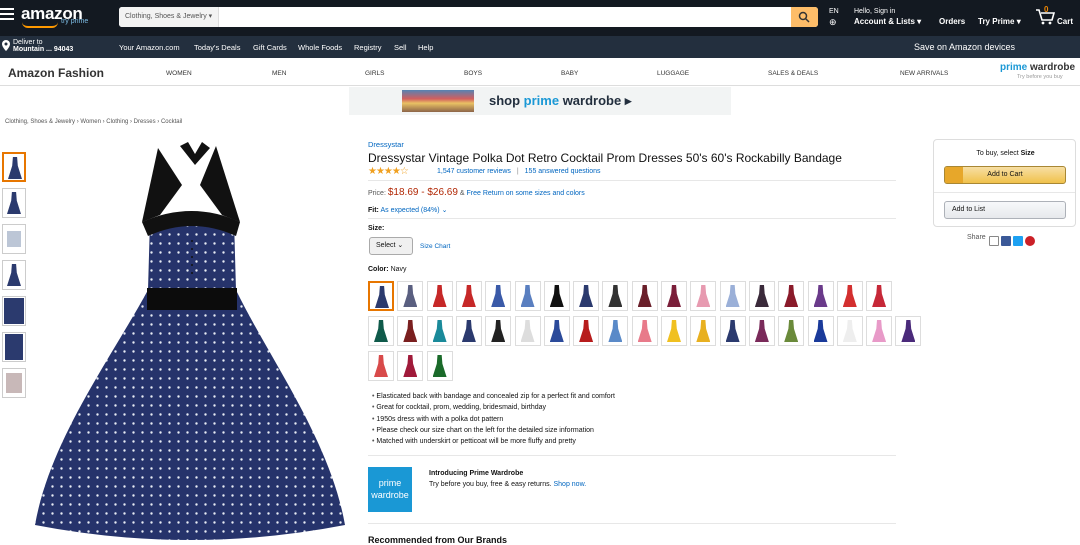 The height and width of the screenshot is (545, 1080). I want to click on deliver-to-label: Deliver to, so click(28, 42).